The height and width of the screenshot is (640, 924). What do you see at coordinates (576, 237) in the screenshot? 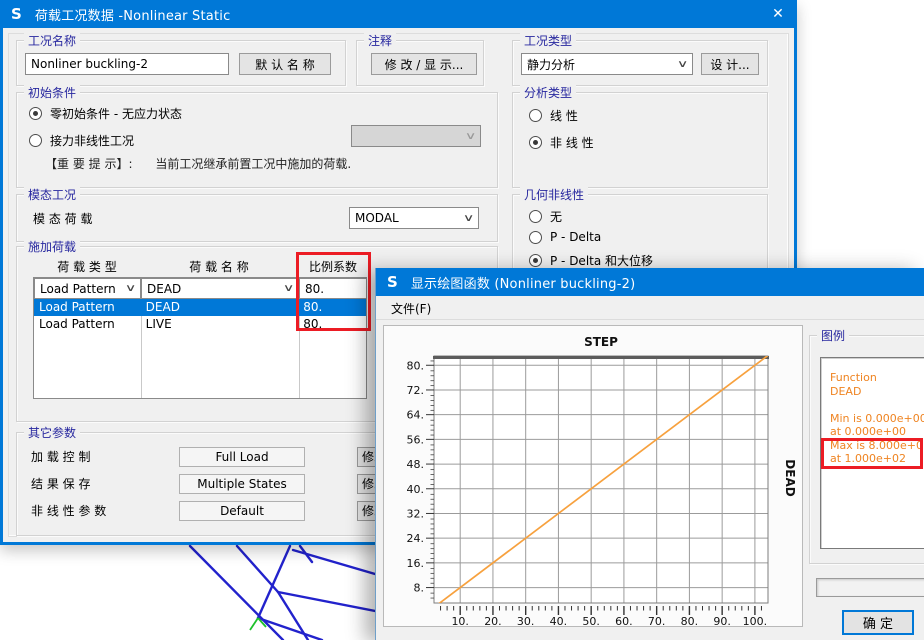
I see `radio-label: P - Delta` at bounding box center [576, 237].